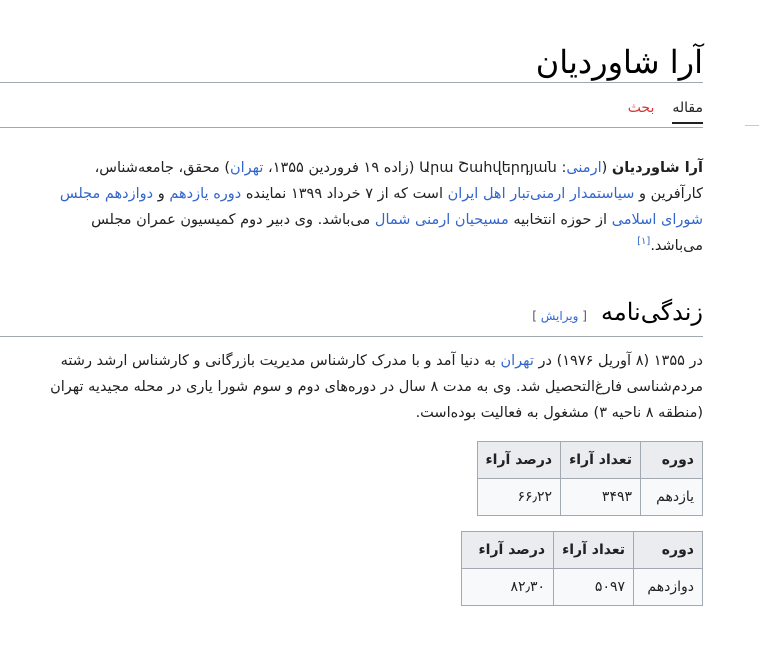 The height and width of the screenshot is (645, 759). What do you see at coordinates (519, 497) in the screenshot?
I see `cell-percent: ۶۶٫۲۲` at bounding box center [519, 497].